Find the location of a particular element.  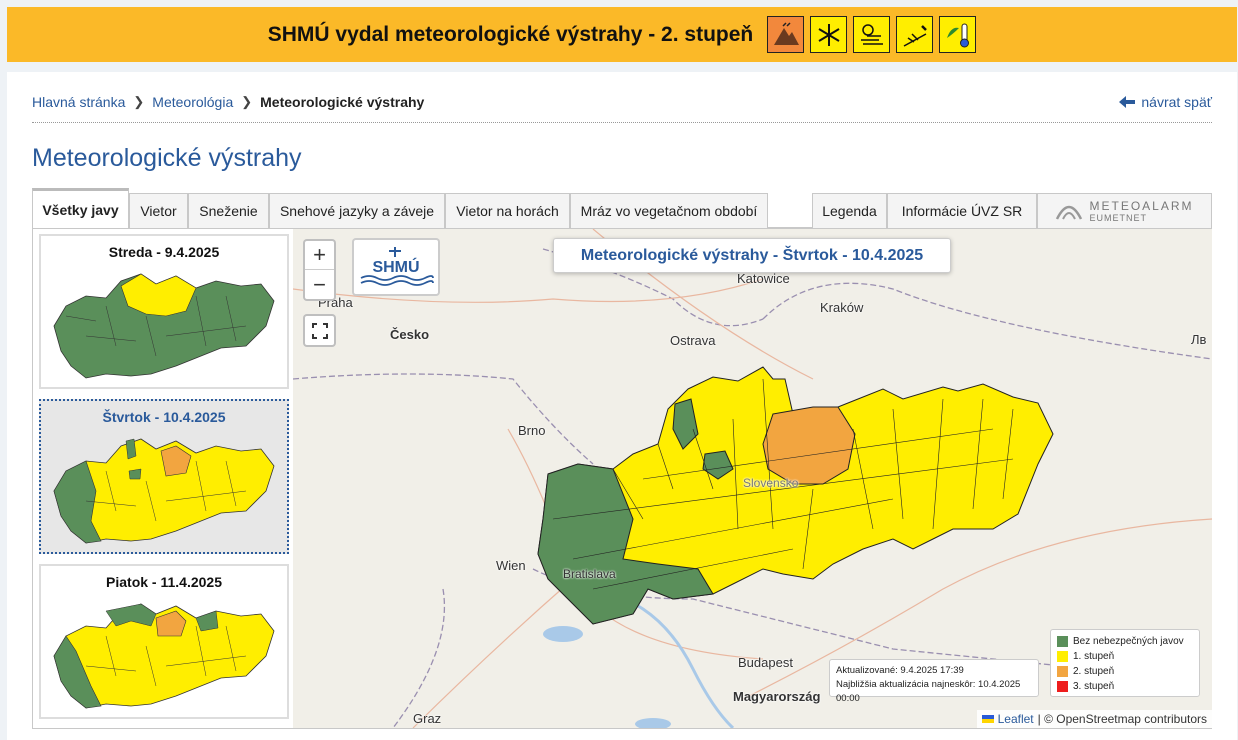

snow-wind-icon is located at coordinates (872, 34).